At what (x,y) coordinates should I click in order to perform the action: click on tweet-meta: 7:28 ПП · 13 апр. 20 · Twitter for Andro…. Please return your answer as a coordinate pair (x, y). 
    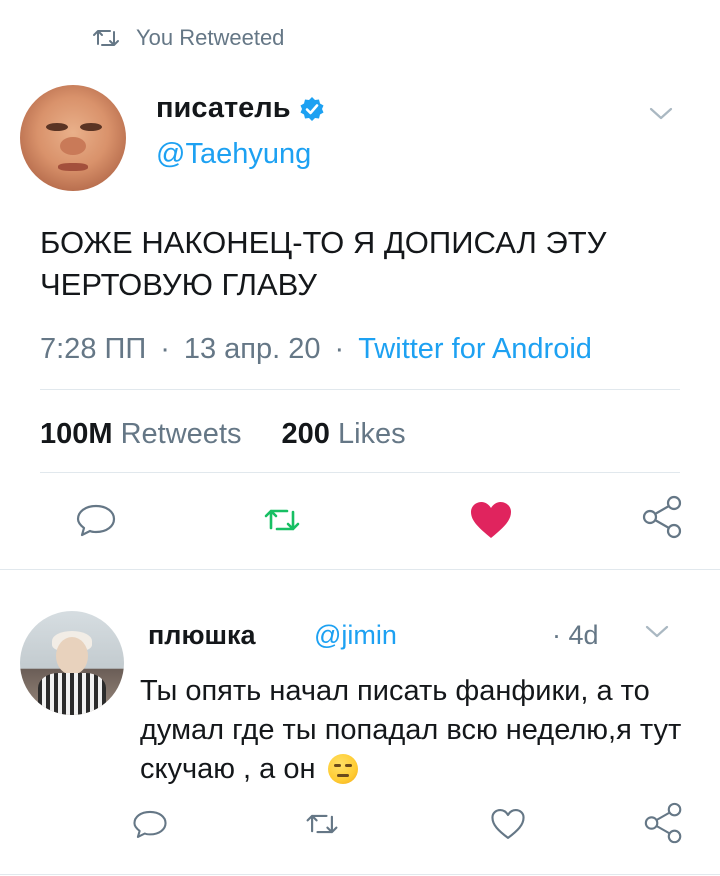
    Looking at the image, I should click on (316, 349).